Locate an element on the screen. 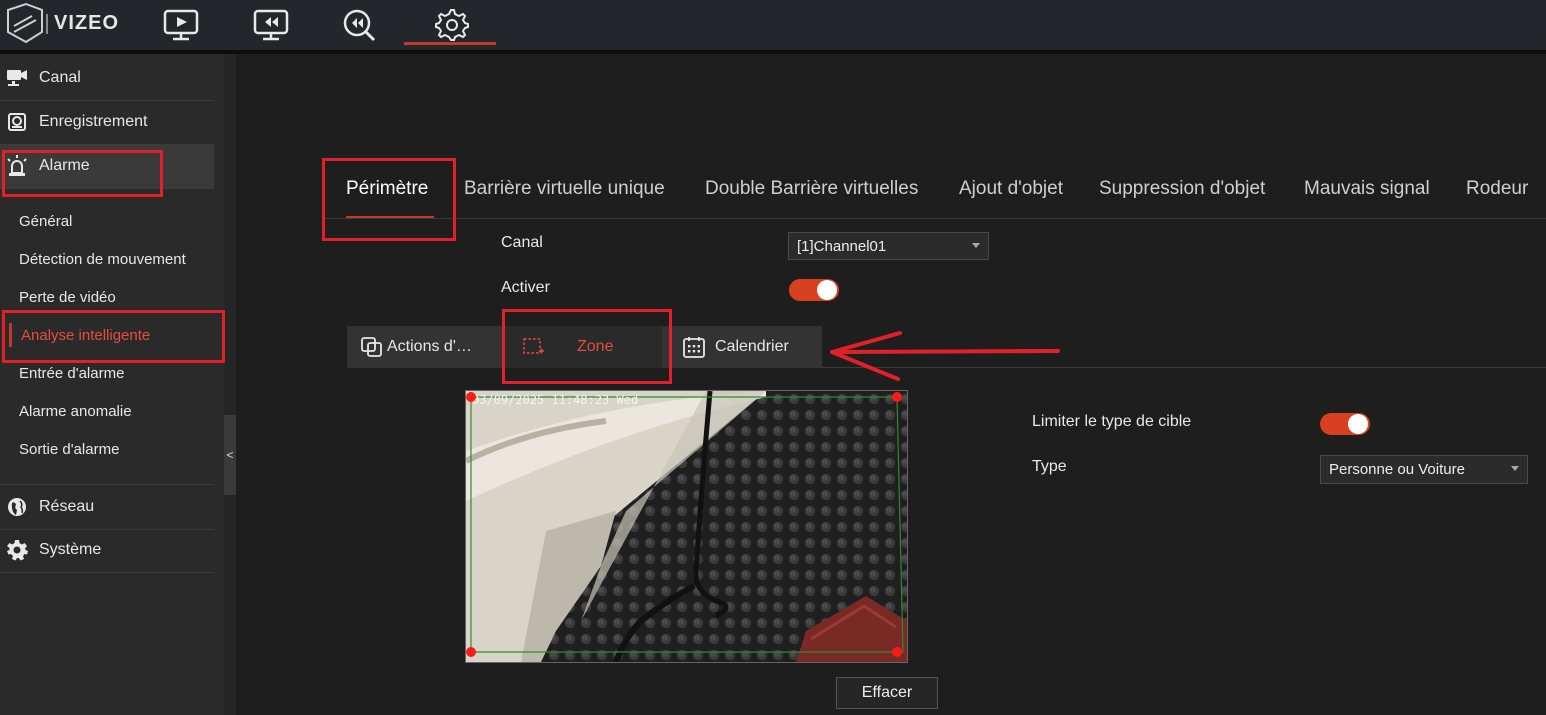 The width and height of the screenshot is (1546, 715). subtab-calendar: Calendrier is located at coordinates (742, 347).